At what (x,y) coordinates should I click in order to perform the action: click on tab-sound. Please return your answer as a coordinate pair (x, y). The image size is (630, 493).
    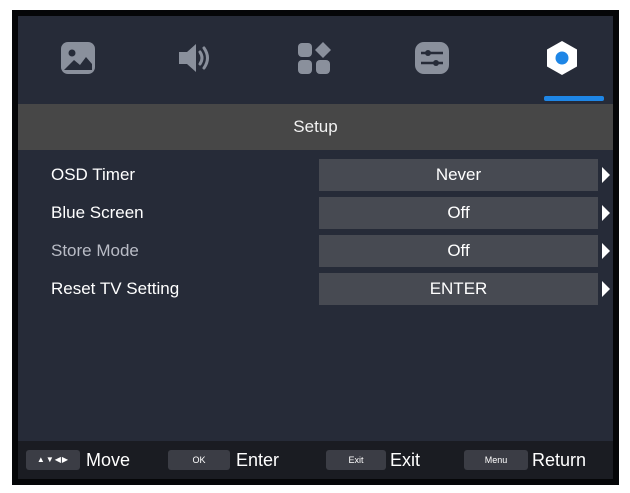
    Looking at the image, I should click on (194, 58).